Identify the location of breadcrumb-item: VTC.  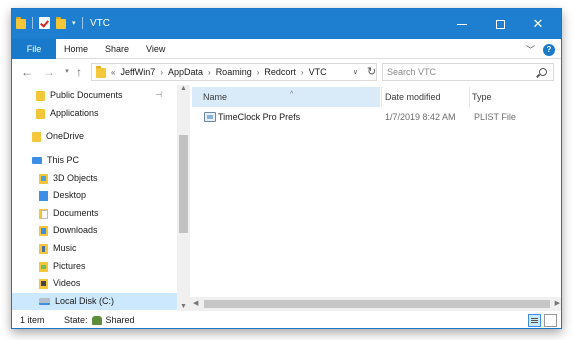
(318, 72).